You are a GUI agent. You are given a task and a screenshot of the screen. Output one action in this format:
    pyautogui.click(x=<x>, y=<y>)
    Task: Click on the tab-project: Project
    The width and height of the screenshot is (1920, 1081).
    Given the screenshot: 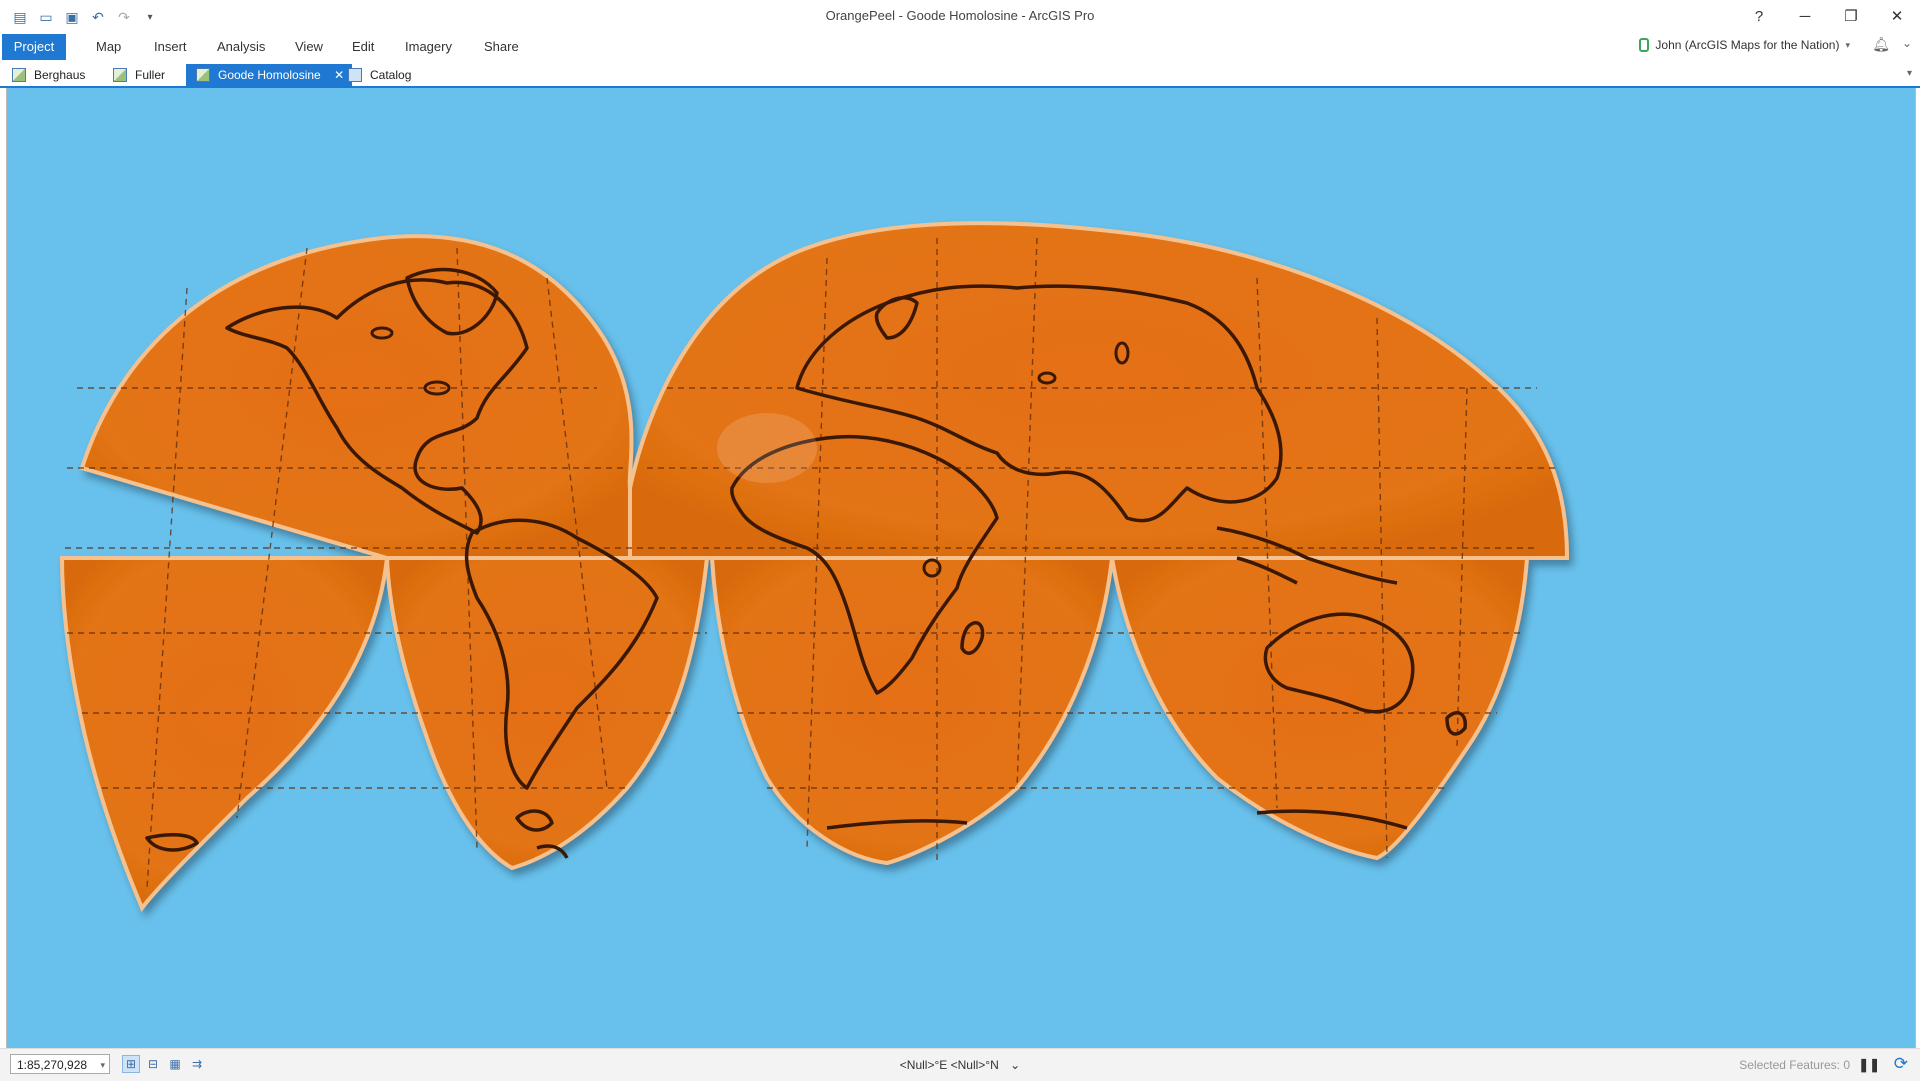 What is the action you would take?
    pyautogui.click(x=34, y=47)
    